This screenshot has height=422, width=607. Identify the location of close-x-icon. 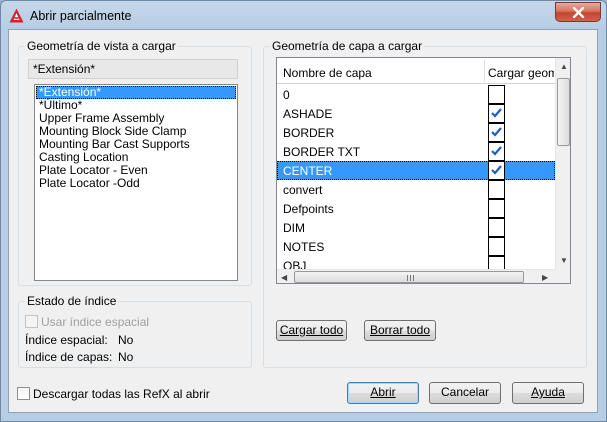
(578, 12).